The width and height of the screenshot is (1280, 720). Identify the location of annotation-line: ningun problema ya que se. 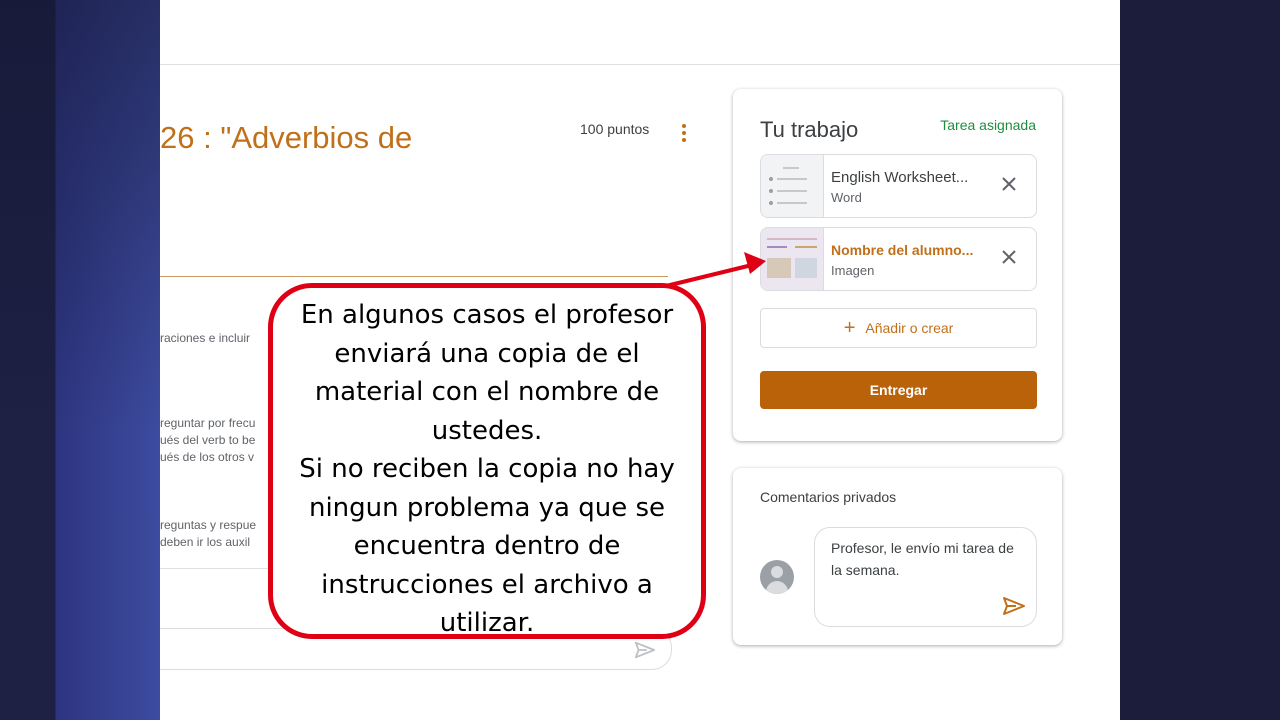
(487, 507).